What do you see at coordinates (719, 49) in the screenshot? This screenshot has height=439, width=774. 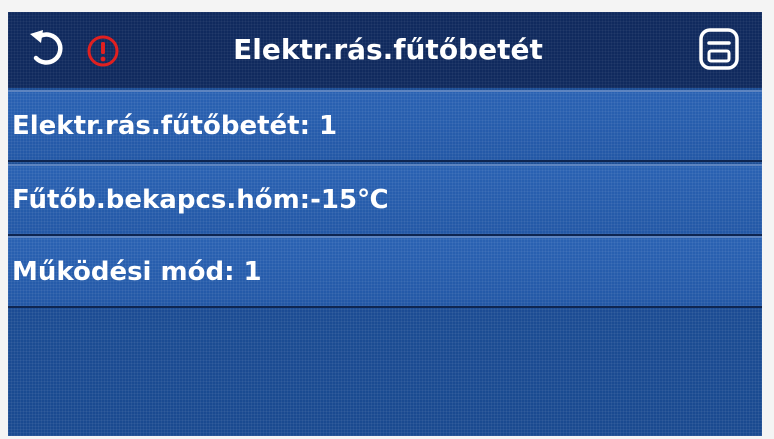 I see `save-icon` at bounding box center [719, 49].